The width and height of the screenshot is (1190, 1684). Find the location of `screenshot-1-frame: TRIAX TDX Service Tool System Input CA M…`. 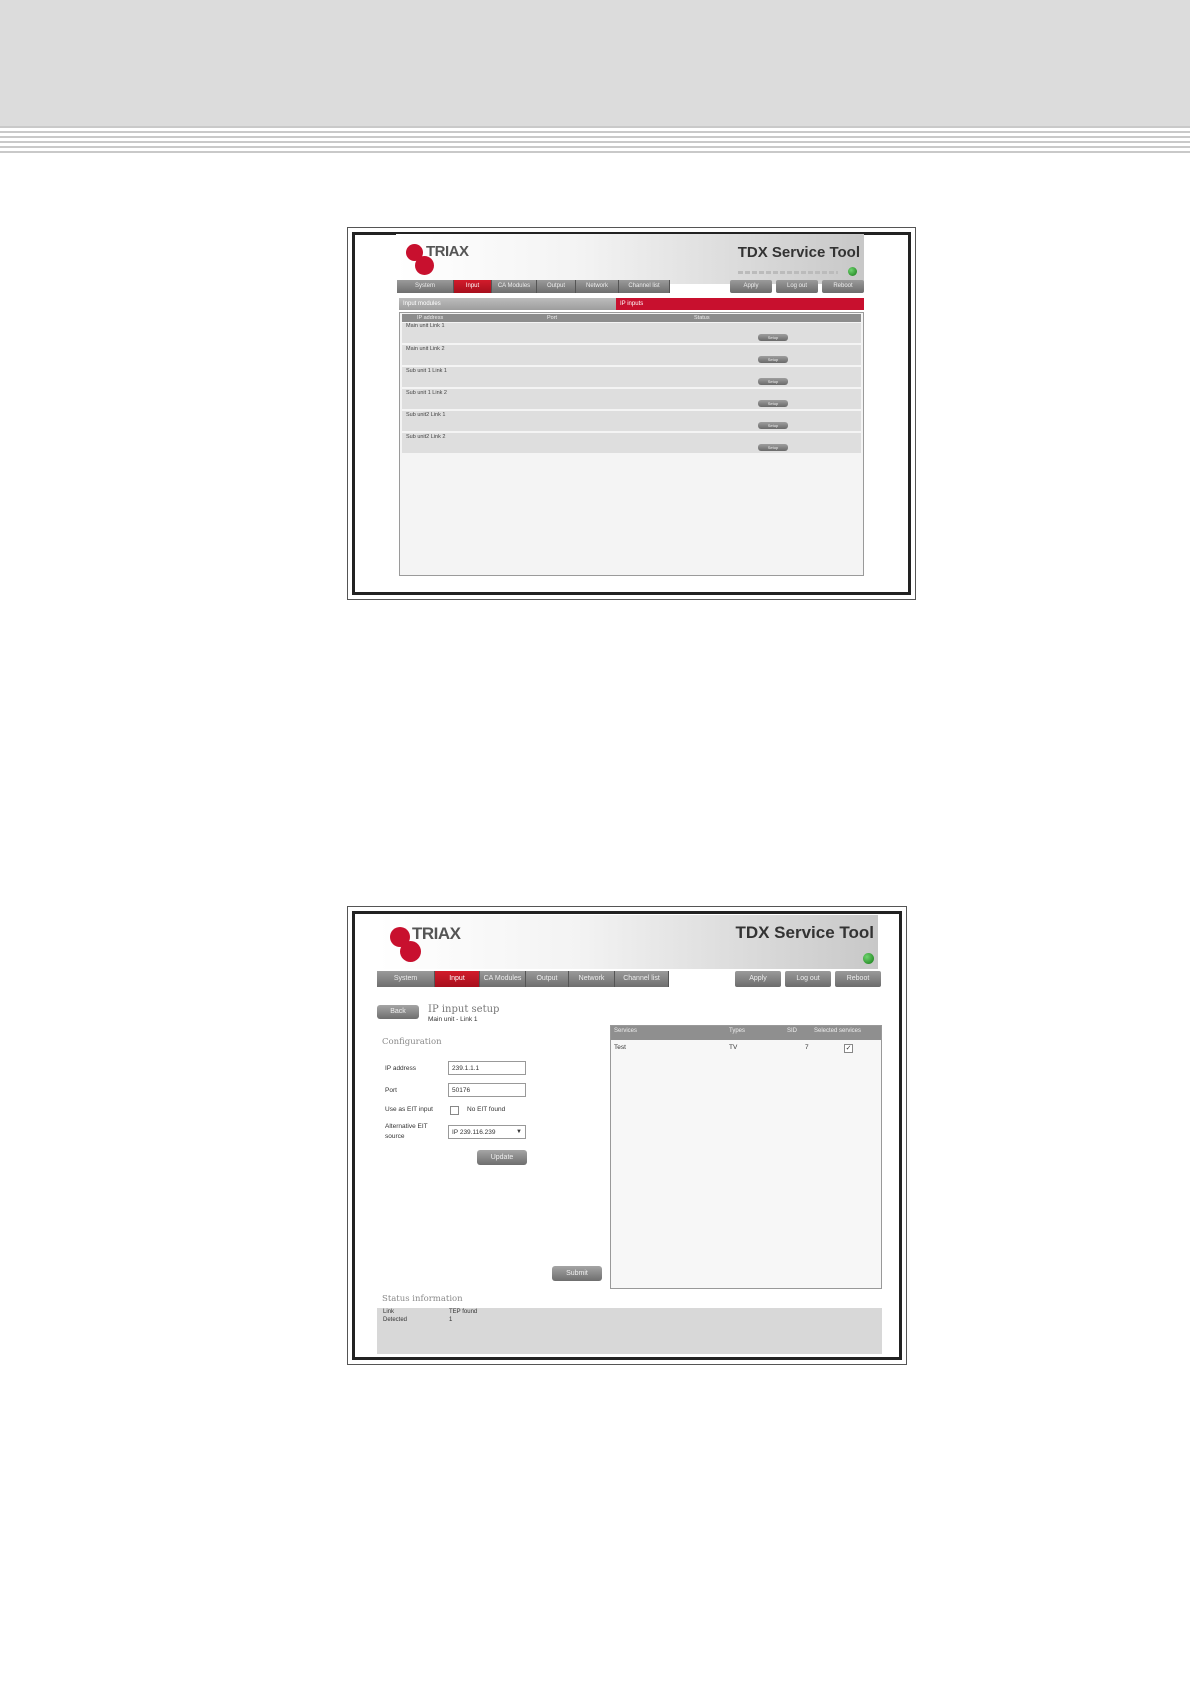

screenshot-1-frame: TRIAX TDX Service Tool System Input CA M… is located at coordinates (631, 413).